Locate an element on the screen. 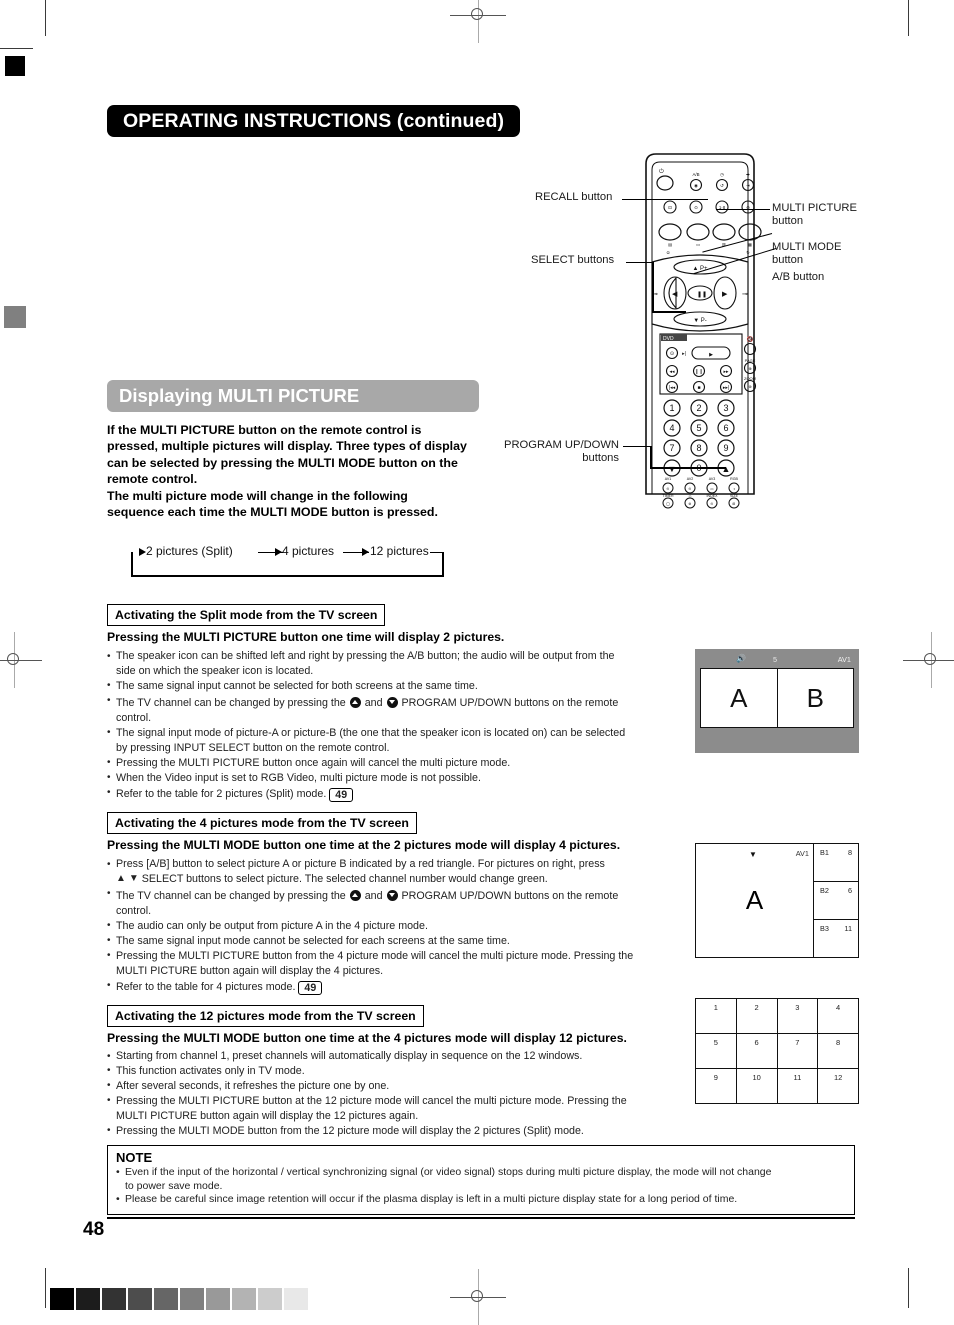  section-header-multi-picture: Displaying MULTI PICTURE is located at coordinates (293, 396).